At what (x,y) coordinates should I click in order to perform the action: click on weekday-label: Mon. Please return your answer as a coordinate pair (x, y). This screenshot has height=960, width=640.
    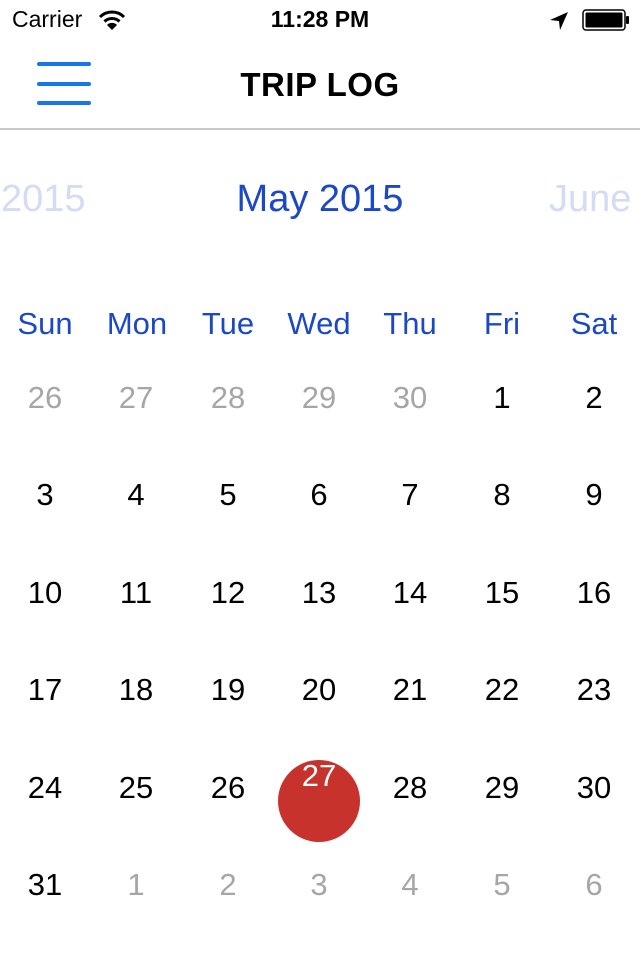
    Looking at the image, I should click on (137, 323).